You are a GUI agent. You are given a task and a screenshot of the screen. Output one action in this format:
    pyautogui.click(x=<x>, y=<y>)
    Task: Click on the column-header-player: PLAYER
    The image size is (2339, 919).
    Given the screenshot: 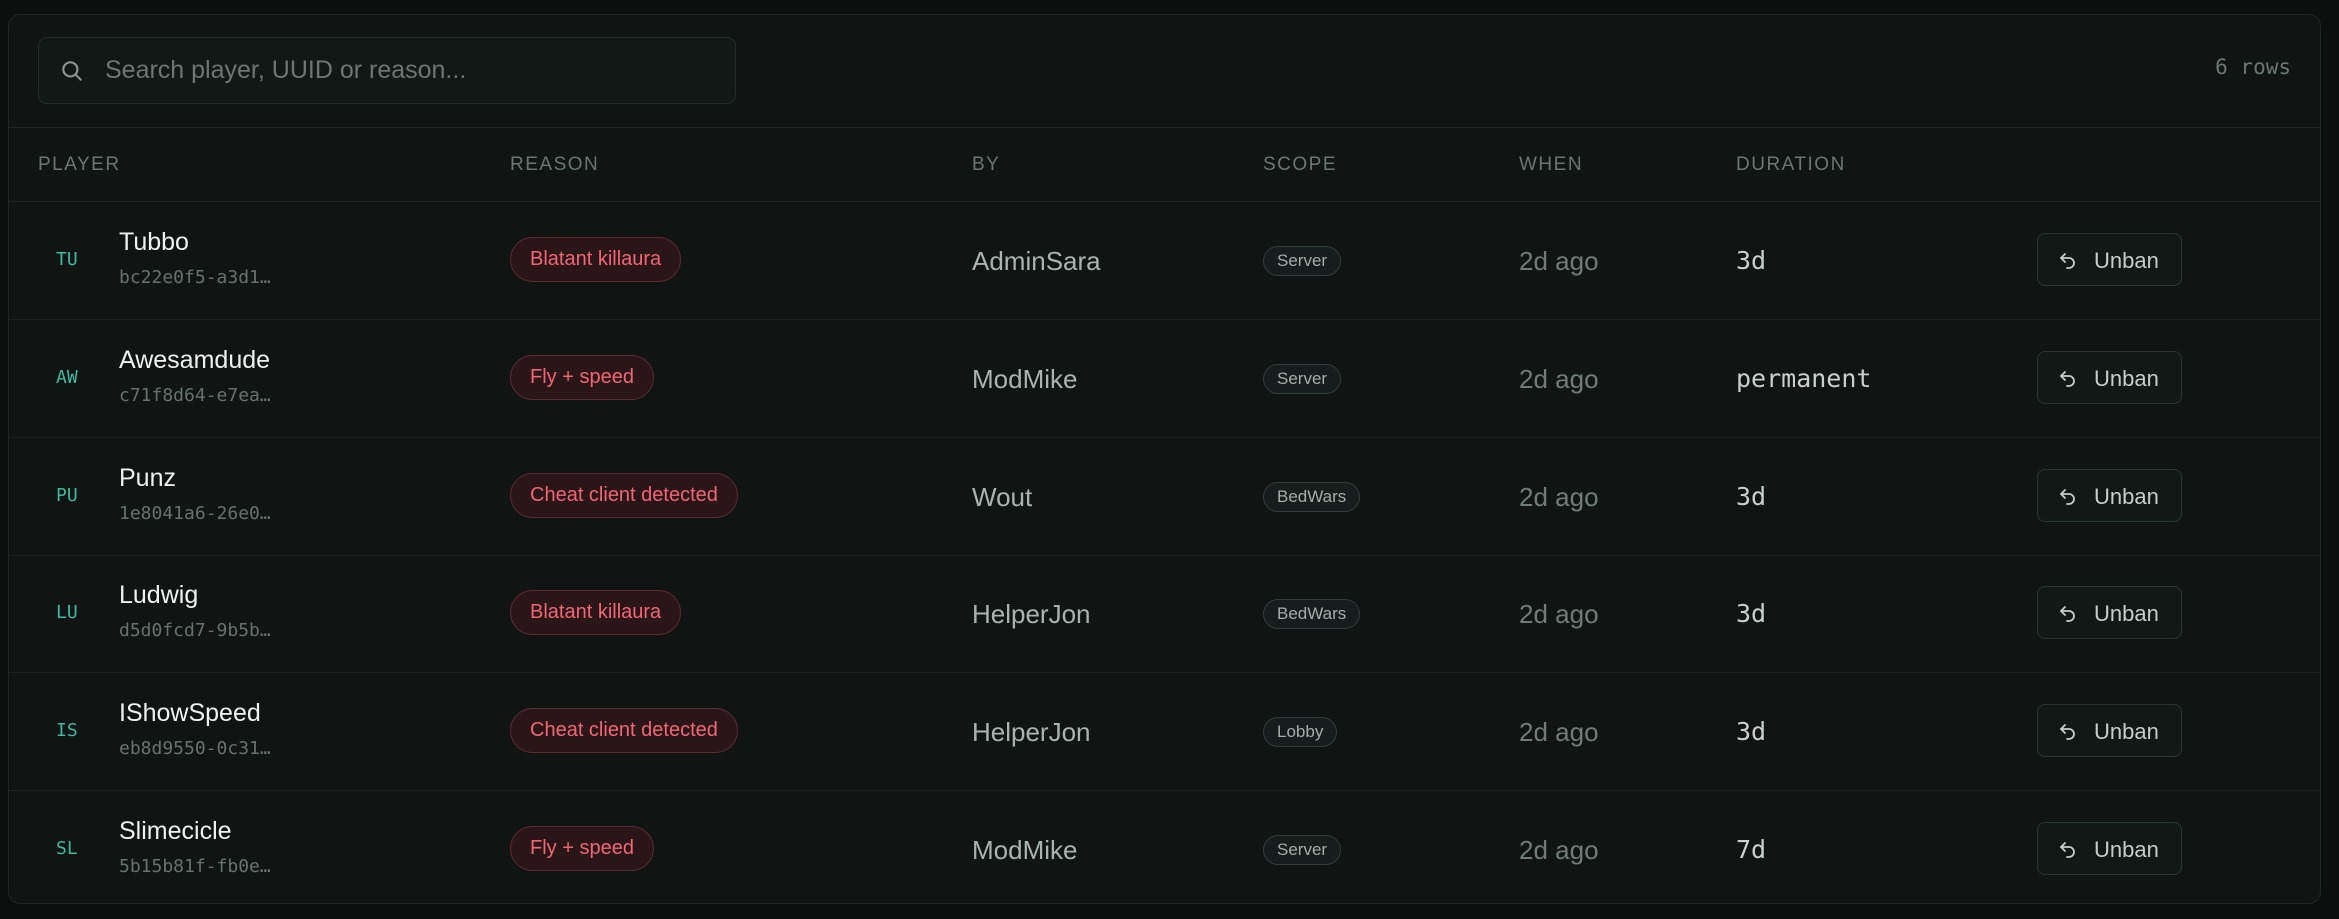 What is the action you would take?
    pyautogui.click(x=79, y=165)
    